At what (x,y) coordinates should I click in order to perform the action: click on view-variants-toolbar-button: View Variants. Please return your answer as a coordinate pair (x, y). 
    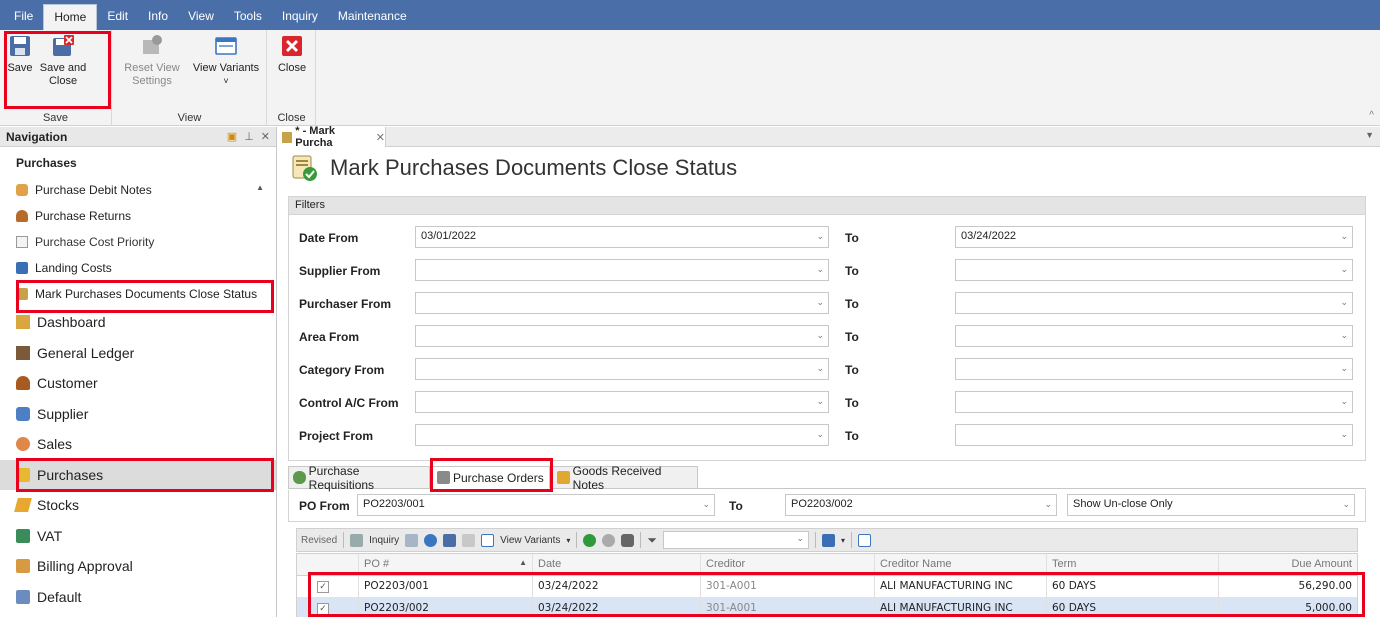
    Looking at the image, I should click on (530, 540).